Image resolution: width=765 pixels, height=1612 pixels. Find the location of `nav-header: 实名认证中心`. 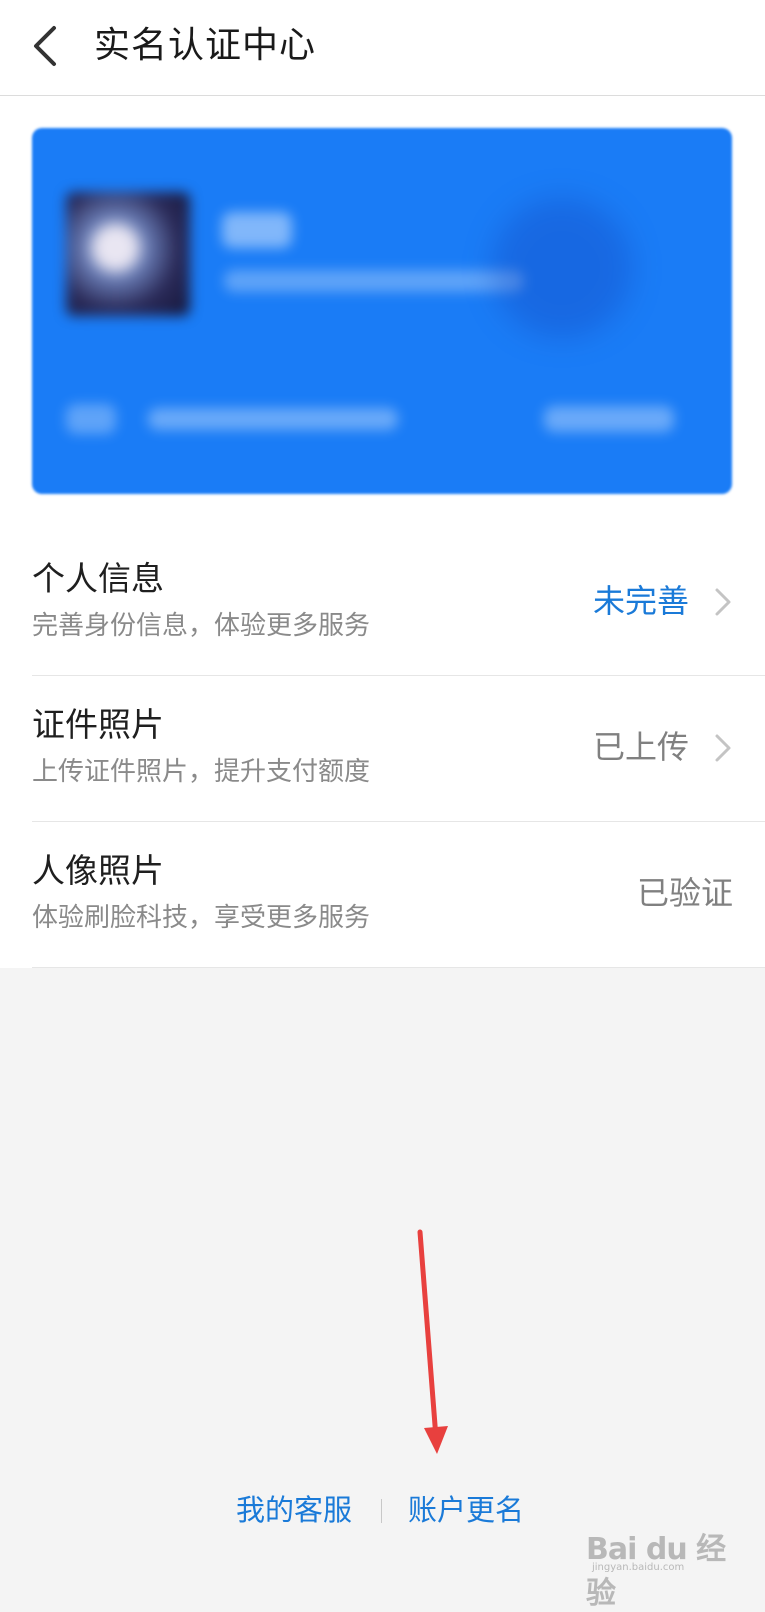

nav-header: 实名认证中心 is located at coordinates (382, 48).